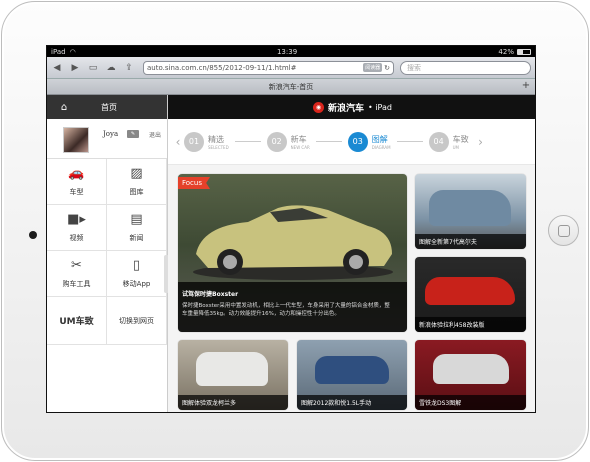 The width and height of the screenshot is (590, 462). What do you see at coordinates (319, 107) in the screenshot?
I see `sina-logo-icon: ◉` at bounding box center [319, 107].